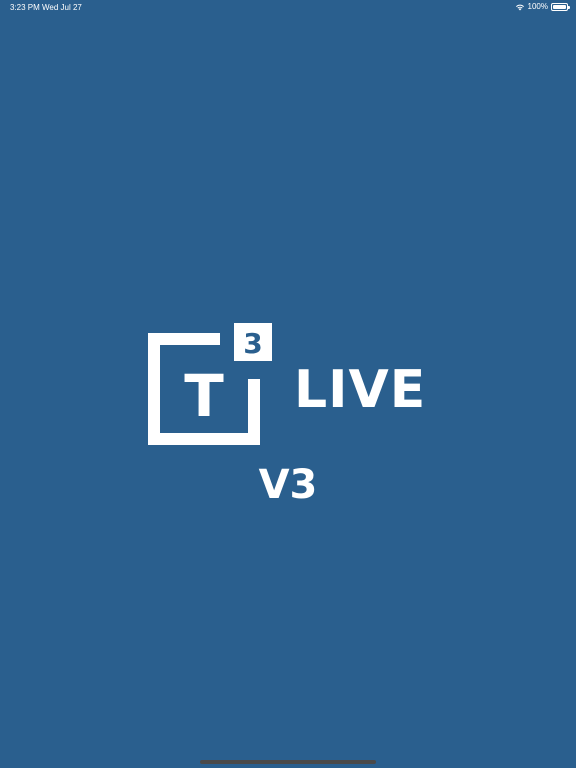  Describe the element at coordinates (569, 7) in the screenshot. I see `battery-cap` at that location.